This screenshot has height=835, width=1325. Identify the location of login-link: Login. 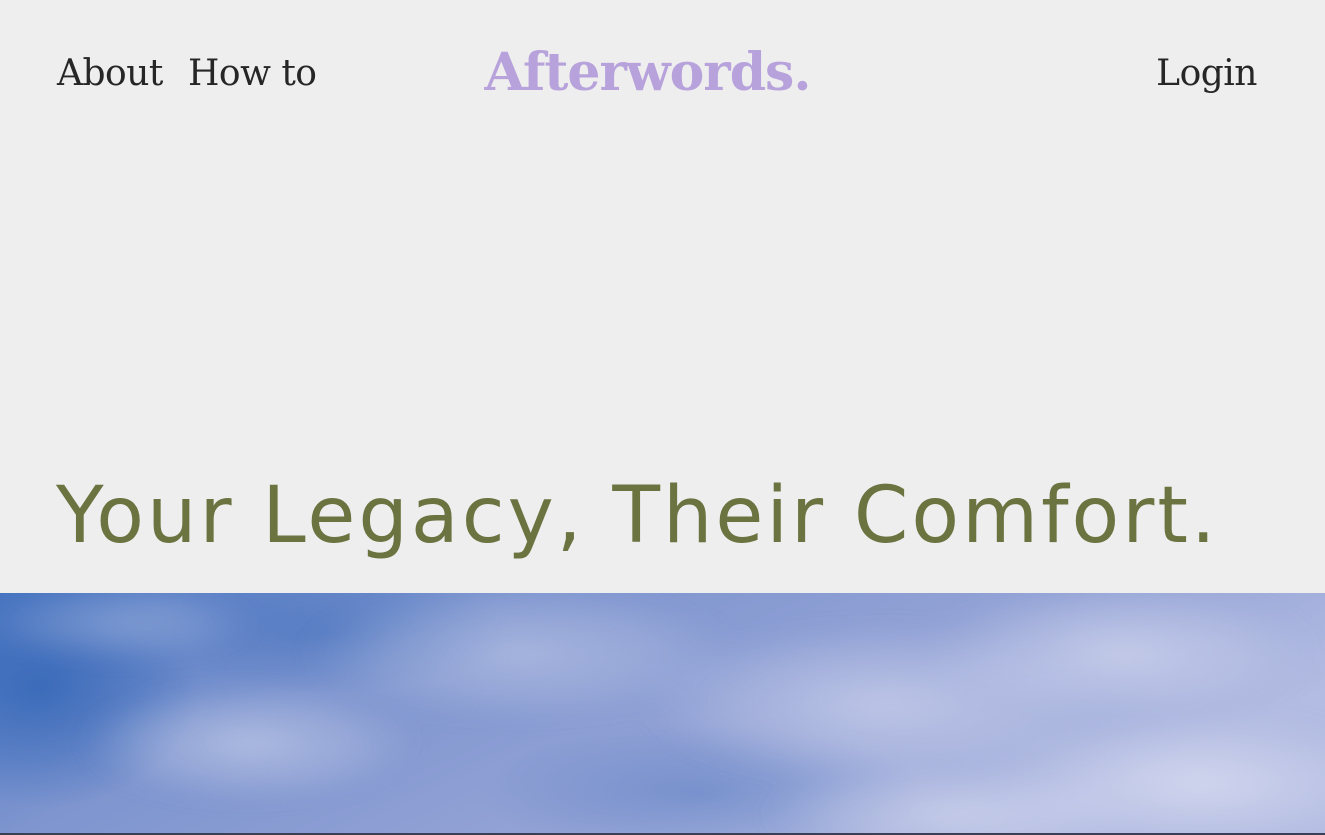
(1206, 74).